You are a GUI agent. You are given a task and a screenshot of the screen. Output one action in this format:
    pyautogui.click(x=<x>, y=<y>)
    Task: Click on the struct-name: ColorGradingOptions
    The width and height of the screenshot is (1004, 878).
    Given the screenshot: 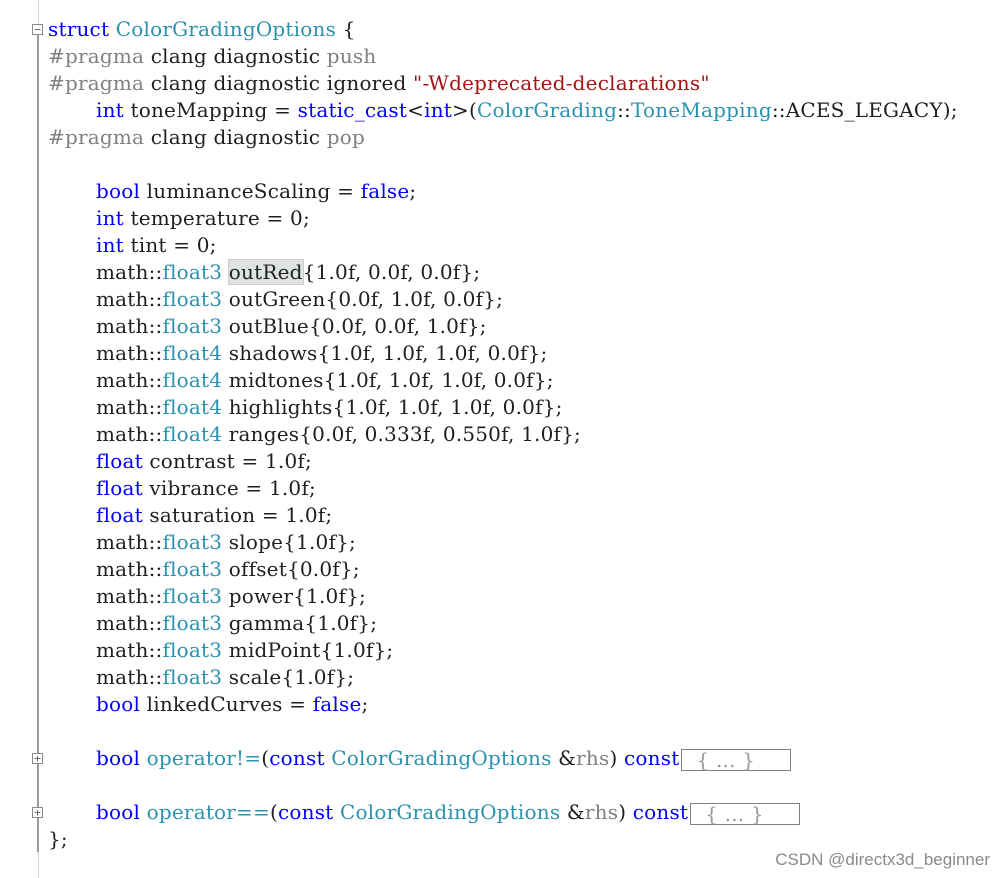 What is the action you would take?
    pyautogui.click(x=226, y=29)
    